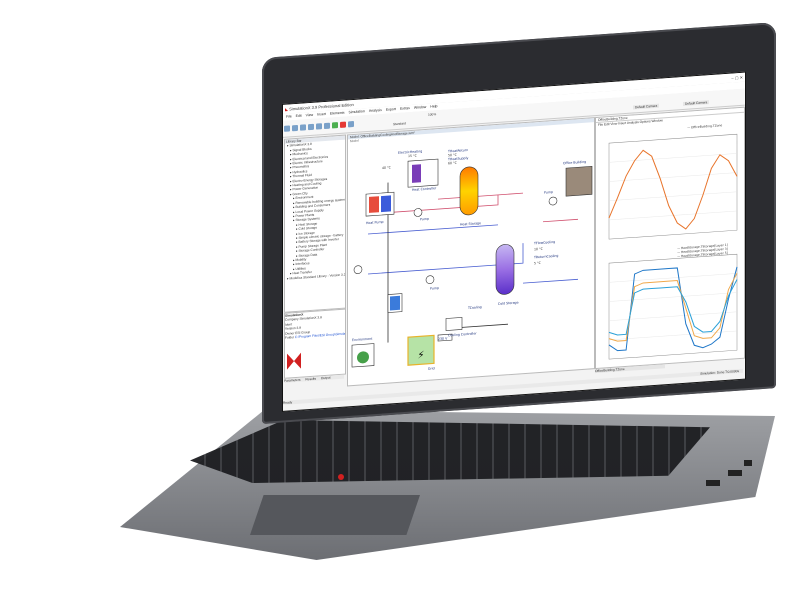 Image resolution: width=800 pixels, height=600 pixels. I want to click on tab-results: Results, so click(310, 379).